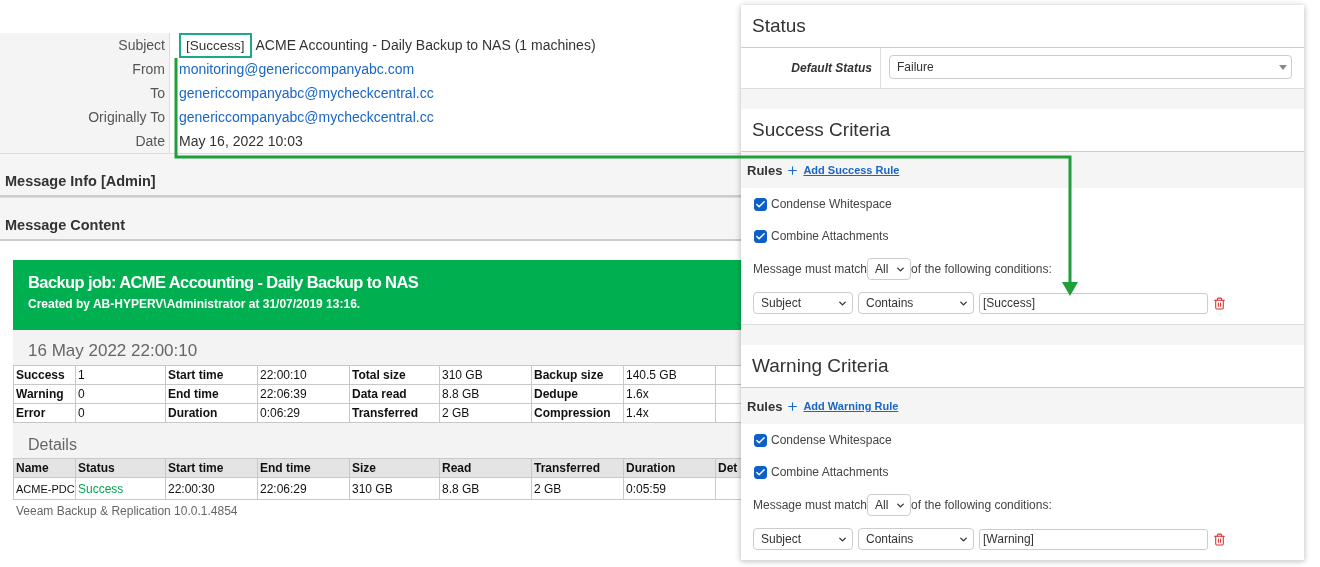 The image size is (1320, 567). I want to click on field-label: To, so click(157, 93).